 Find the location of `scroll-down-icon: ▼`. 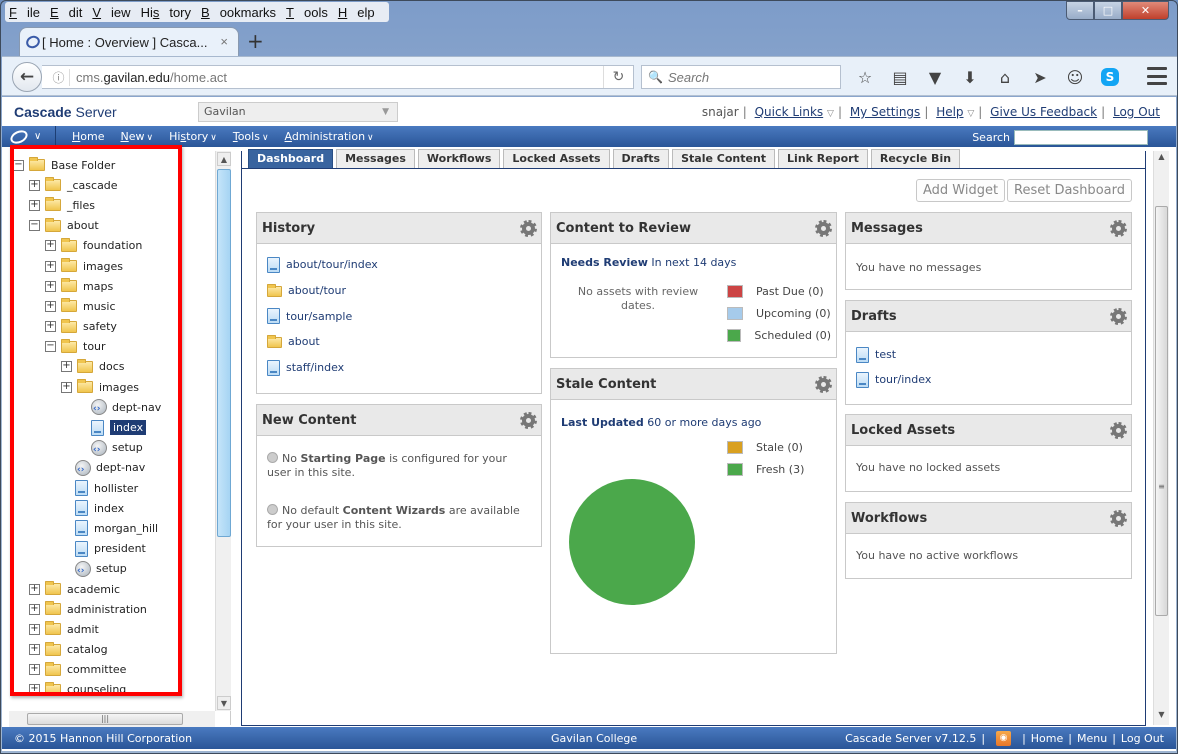

scroll-down-icon: ▼ is located at coordinates (1161, 717).